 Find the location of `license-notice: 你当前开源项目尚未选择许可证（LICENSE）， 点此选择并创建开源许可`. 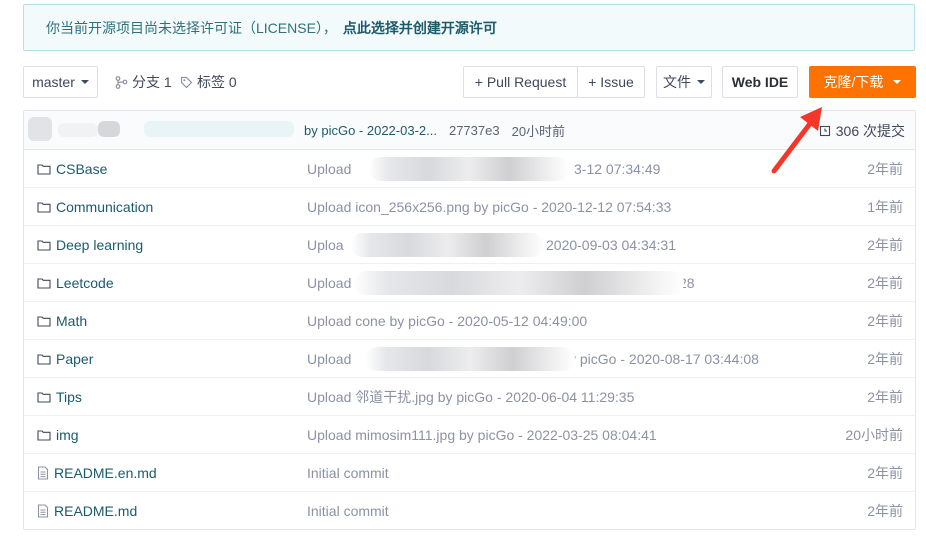

license-notice: 你当前开源项目尚未选择许可证（LICENSE）， 点此选择并创建开源许可 is located at coordinates (469, 27).